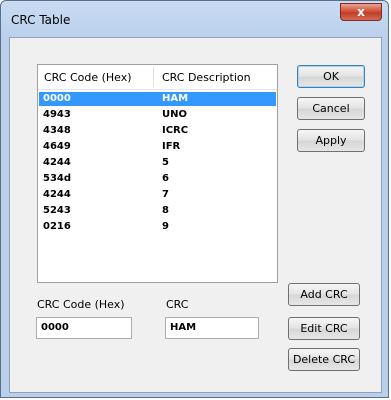  Describe the element at coordinates (157, 131) in the screenshot. I see `list-row: 4348 ICRC` at that location.